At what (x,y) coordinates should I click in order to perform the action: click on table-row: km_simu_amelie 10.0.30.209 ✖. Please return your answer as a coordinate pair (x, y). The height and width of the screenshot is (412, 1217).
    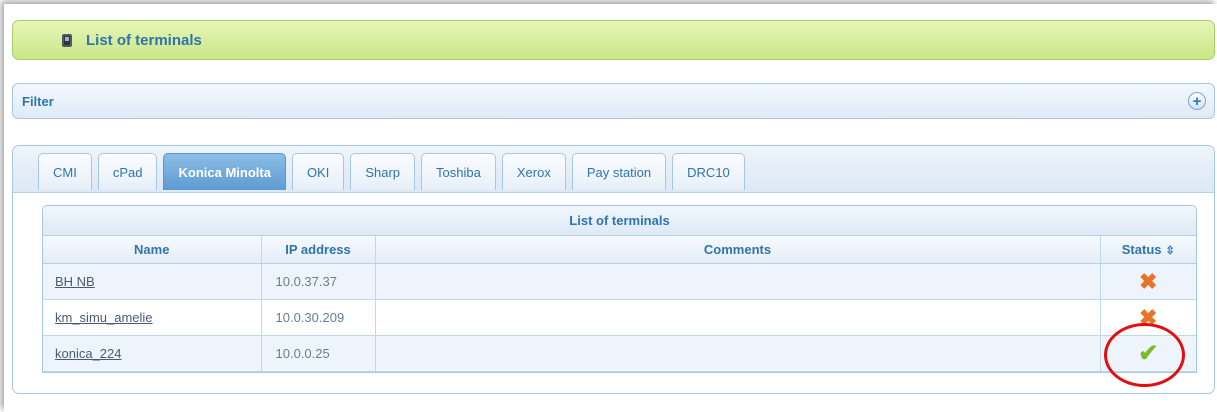
    Looking at the image, I should click on (619, 317).